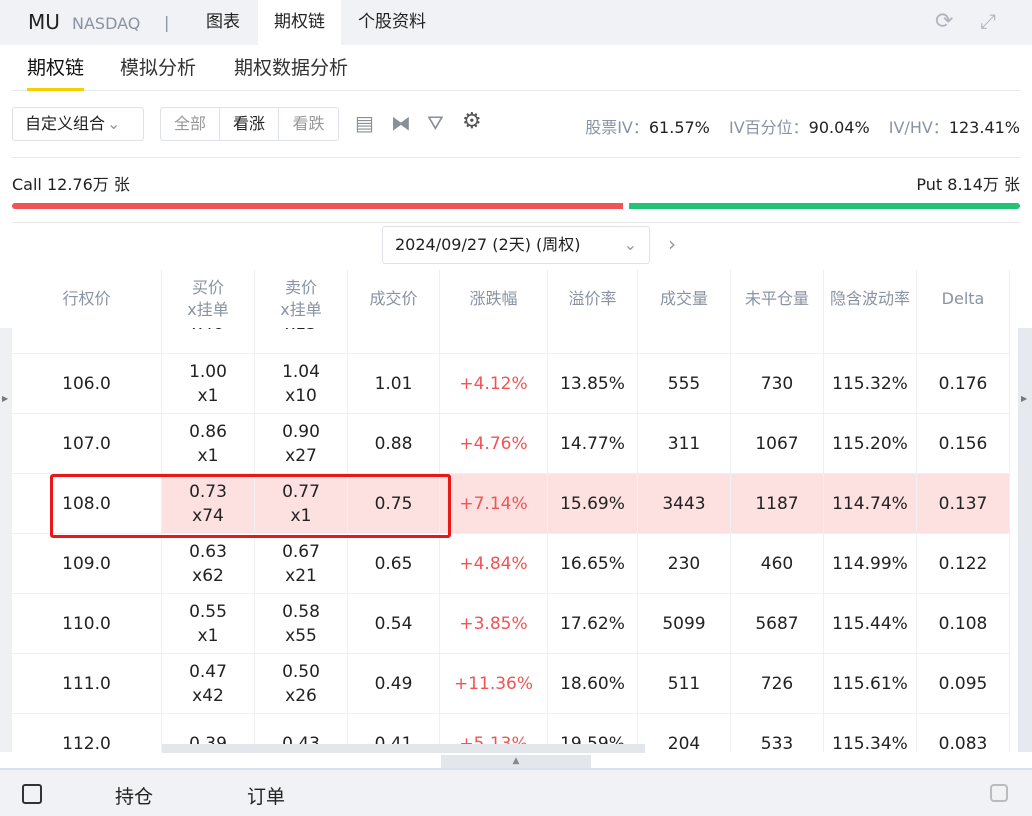 The height and width of the screenshot is (816, 1032). Describe the element at coordinates (870, 563) in the screenshot. I see `cell-implied-volatility: 114.99%` at that location.